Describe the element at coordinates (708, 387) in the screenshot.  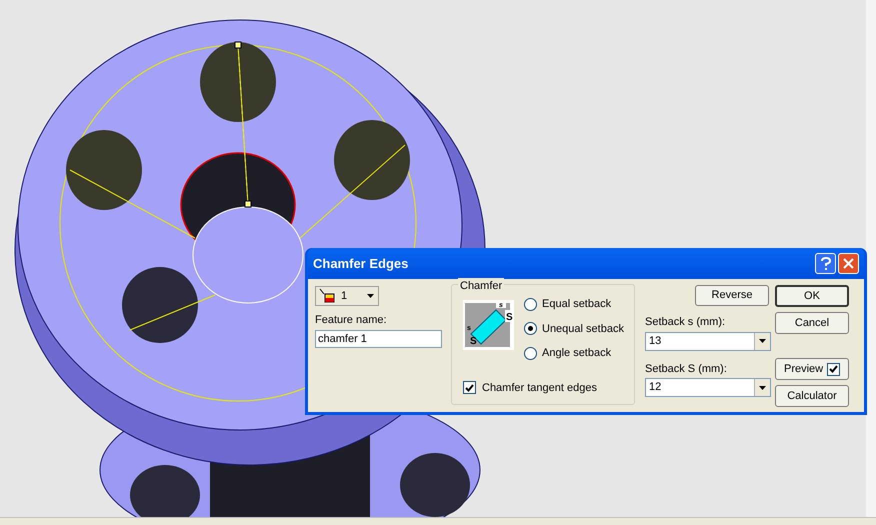
I see `setback-combo-box: 12` at that location.